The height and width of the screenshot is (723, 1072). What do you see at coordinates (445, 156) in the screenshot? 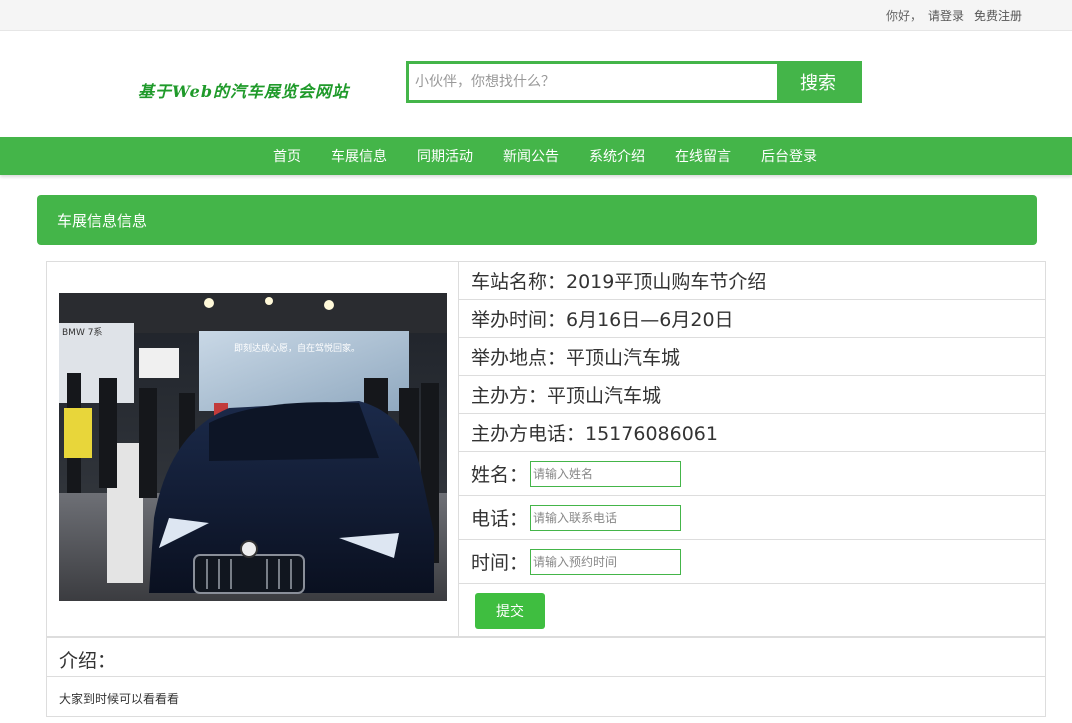
I see `nav-item-events: 同期活动` at bounding box center [445, 156].